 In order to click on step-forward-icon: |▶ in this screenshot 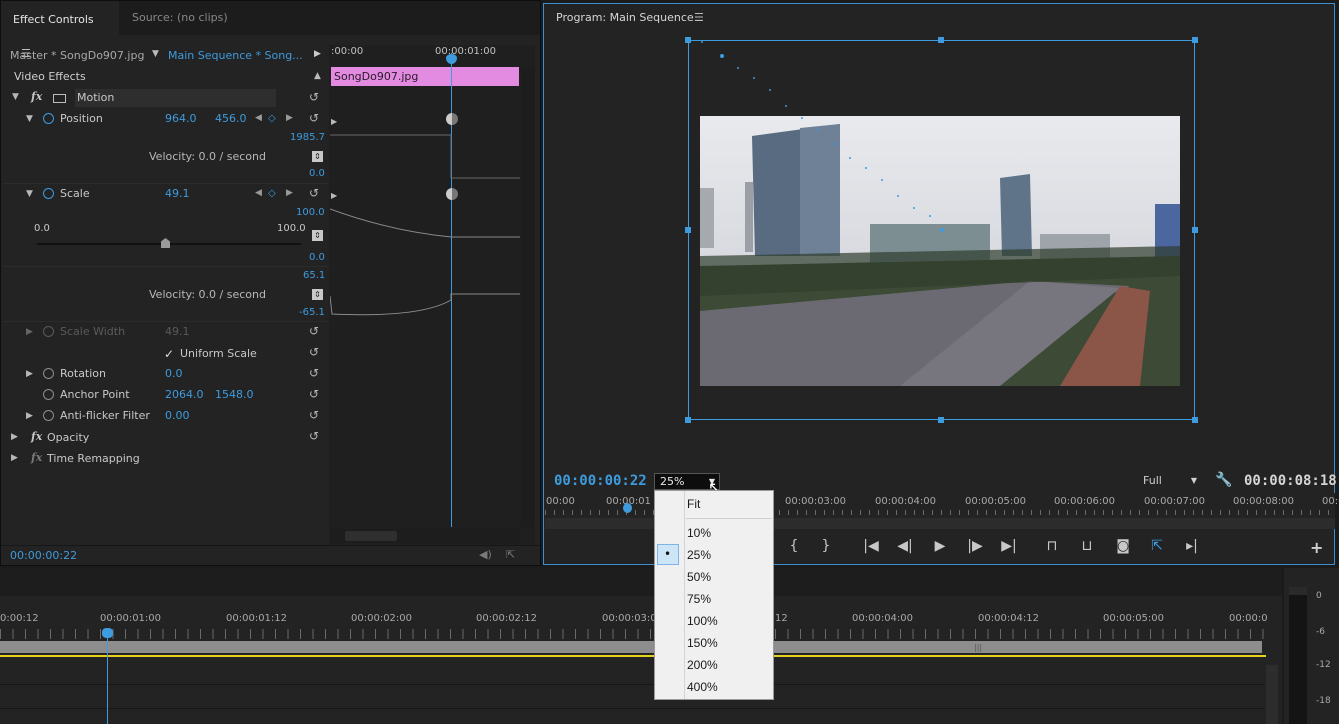, I will do `click(975, 546)`.